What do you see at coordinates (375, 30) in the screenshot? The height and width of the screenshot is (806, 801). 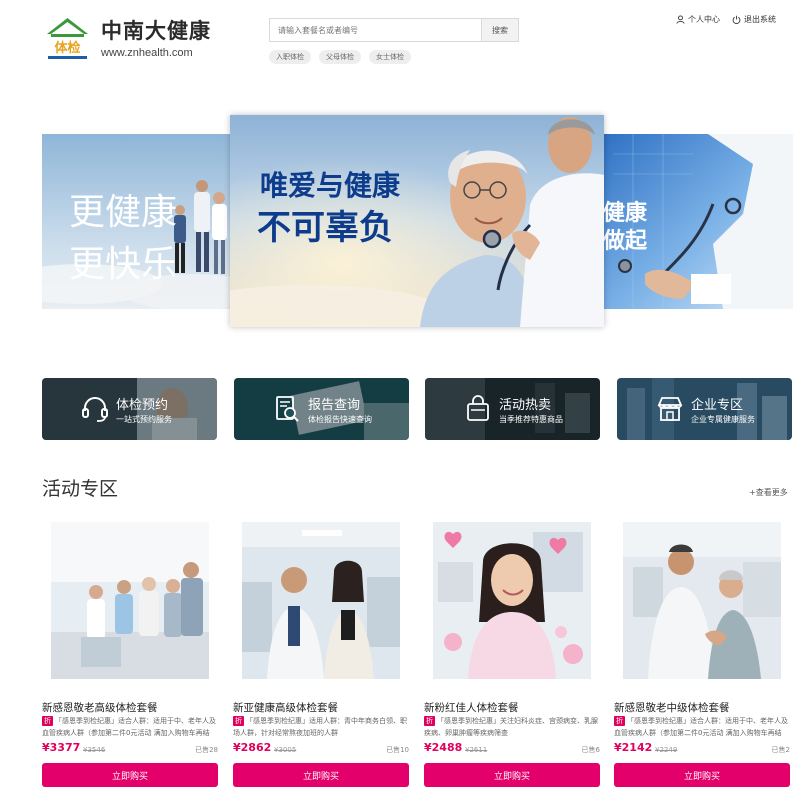 I see `search-input` at bounding box center [375, 30].